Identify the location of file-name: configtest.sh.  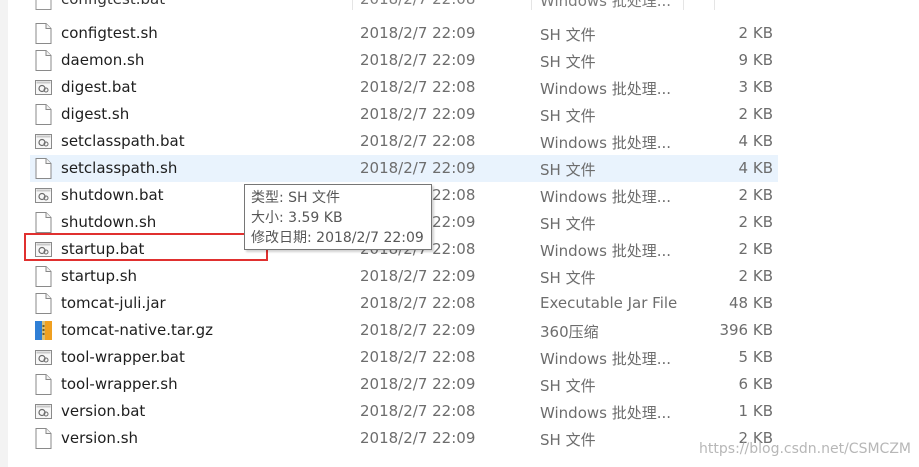
(109, 33).